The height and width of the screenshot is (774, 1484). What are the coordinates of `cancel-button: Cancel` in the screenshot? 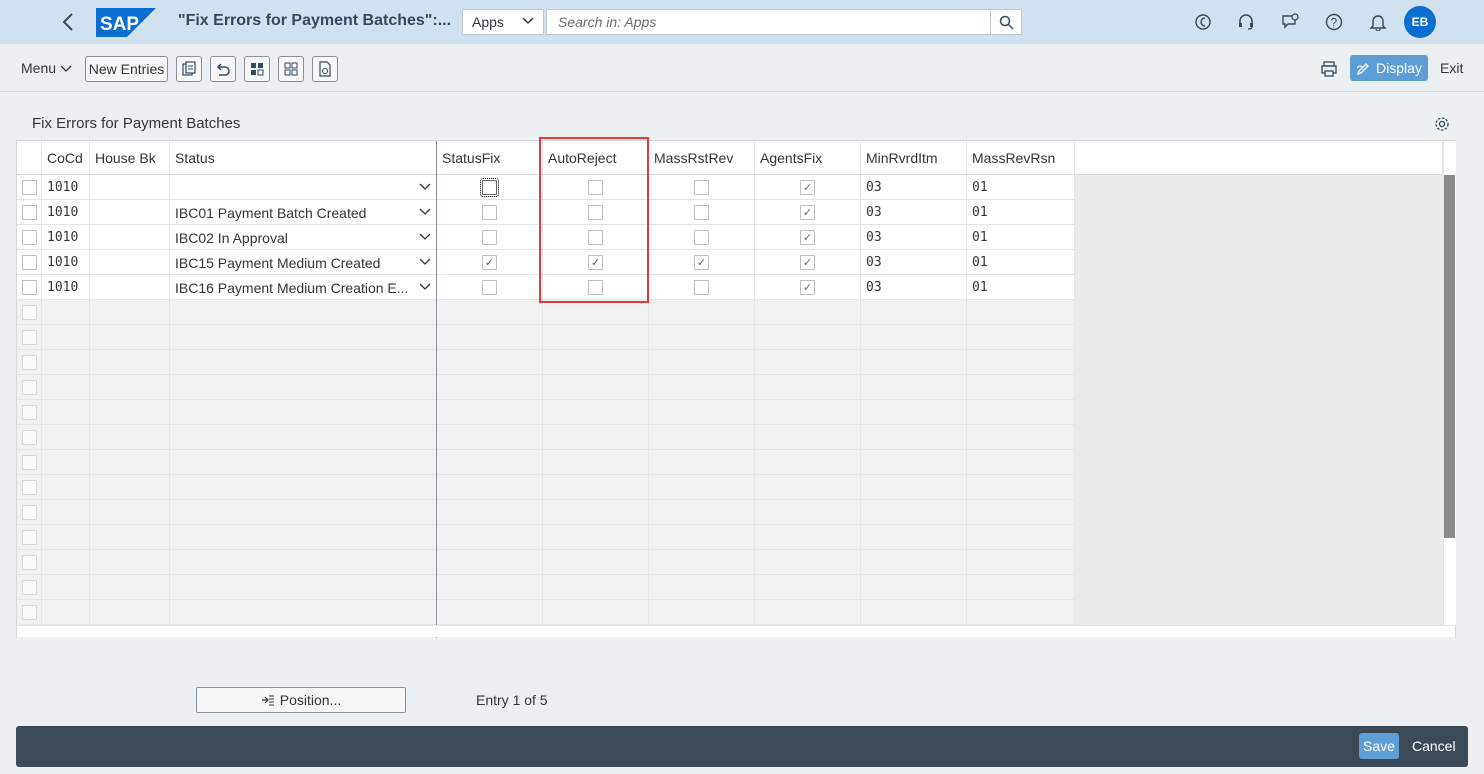 It's located at (1434, 746).